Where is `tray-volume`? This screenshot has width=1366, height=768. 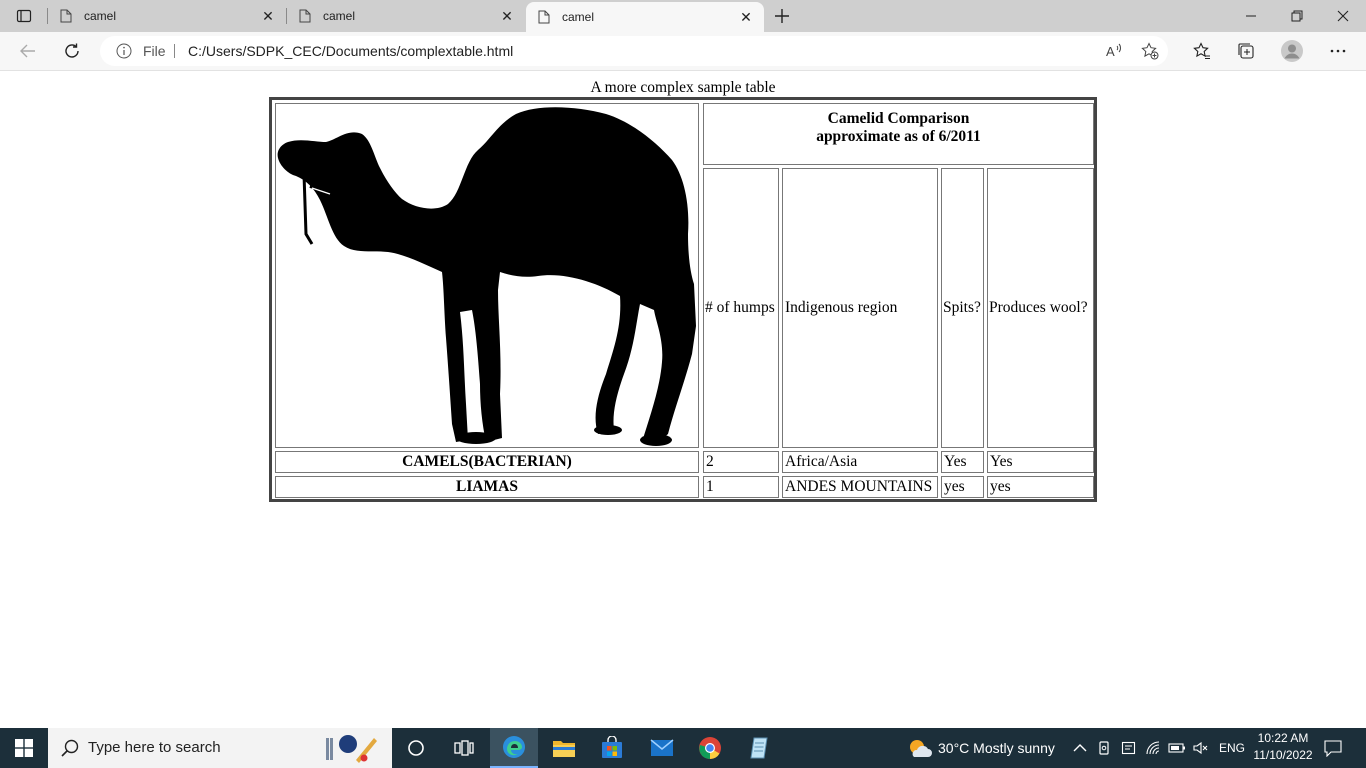
tray-volume is located at coordinates (1200, 748).